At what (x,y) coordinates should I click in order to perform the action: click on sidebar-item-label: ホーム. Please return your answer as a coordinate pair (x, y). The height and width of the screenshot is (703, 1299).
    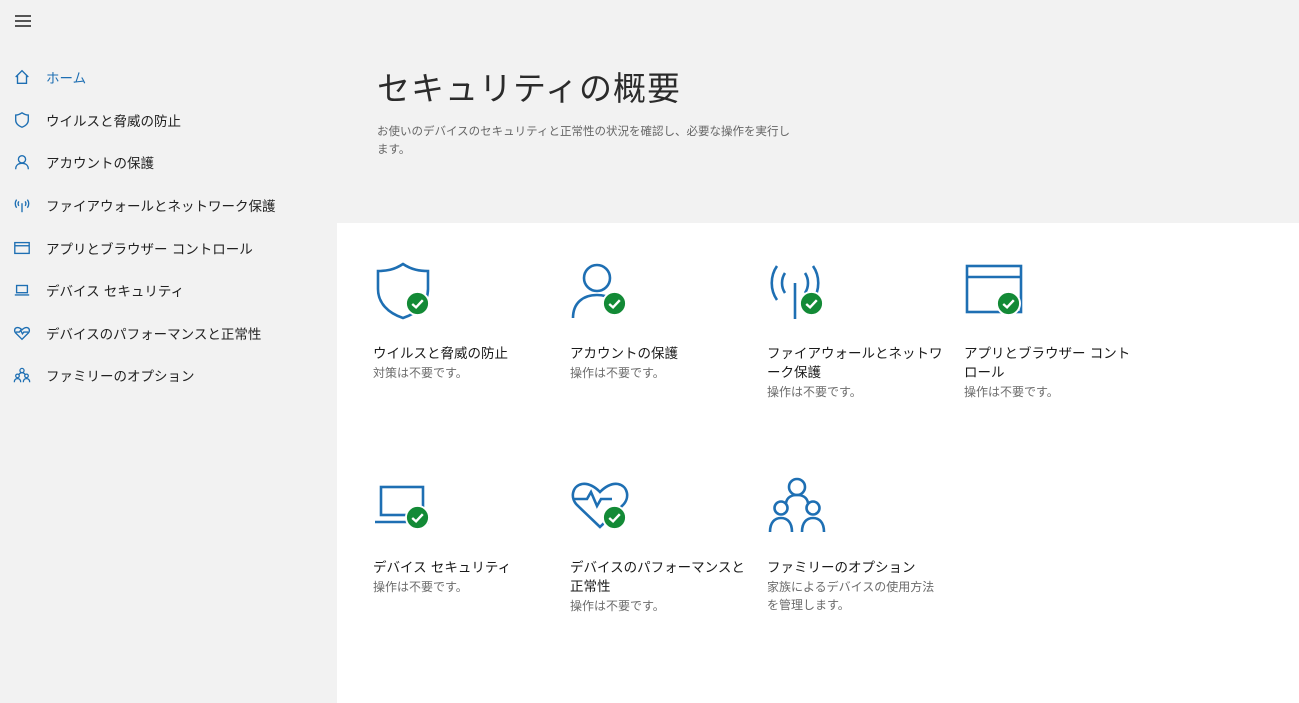
    Looking at the image, I should click on (66, 79).